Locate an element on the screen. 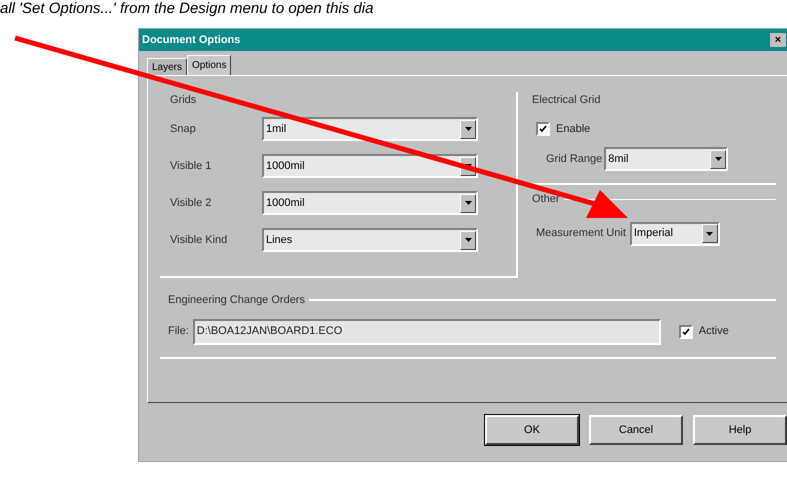 The height and width of the screenshot is (489, 787). file-path-field: D:\BOA12JAN\BOARD1.ECO is located at coordinates (426, 331).